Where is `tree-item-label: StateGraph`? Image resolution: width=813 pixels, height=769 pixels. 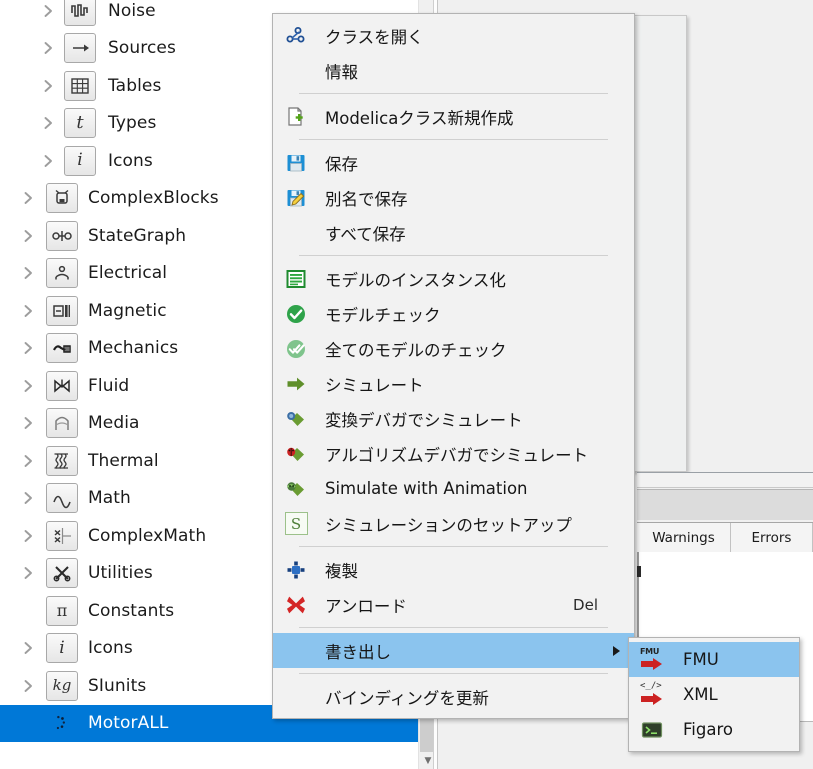 tree-item-label: StateGraph is located at coordinates (137, 235).